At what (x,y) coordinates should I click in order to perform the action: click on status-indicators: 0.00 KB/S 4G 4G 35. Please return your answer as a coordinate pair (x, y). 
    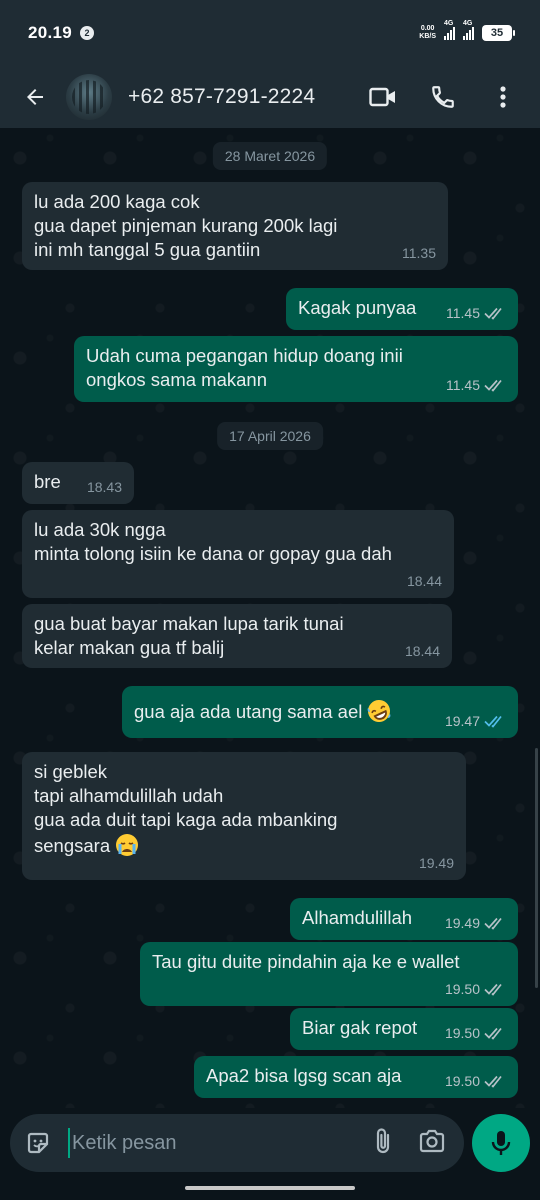
    Looking at the image, I should click on (467, 30).